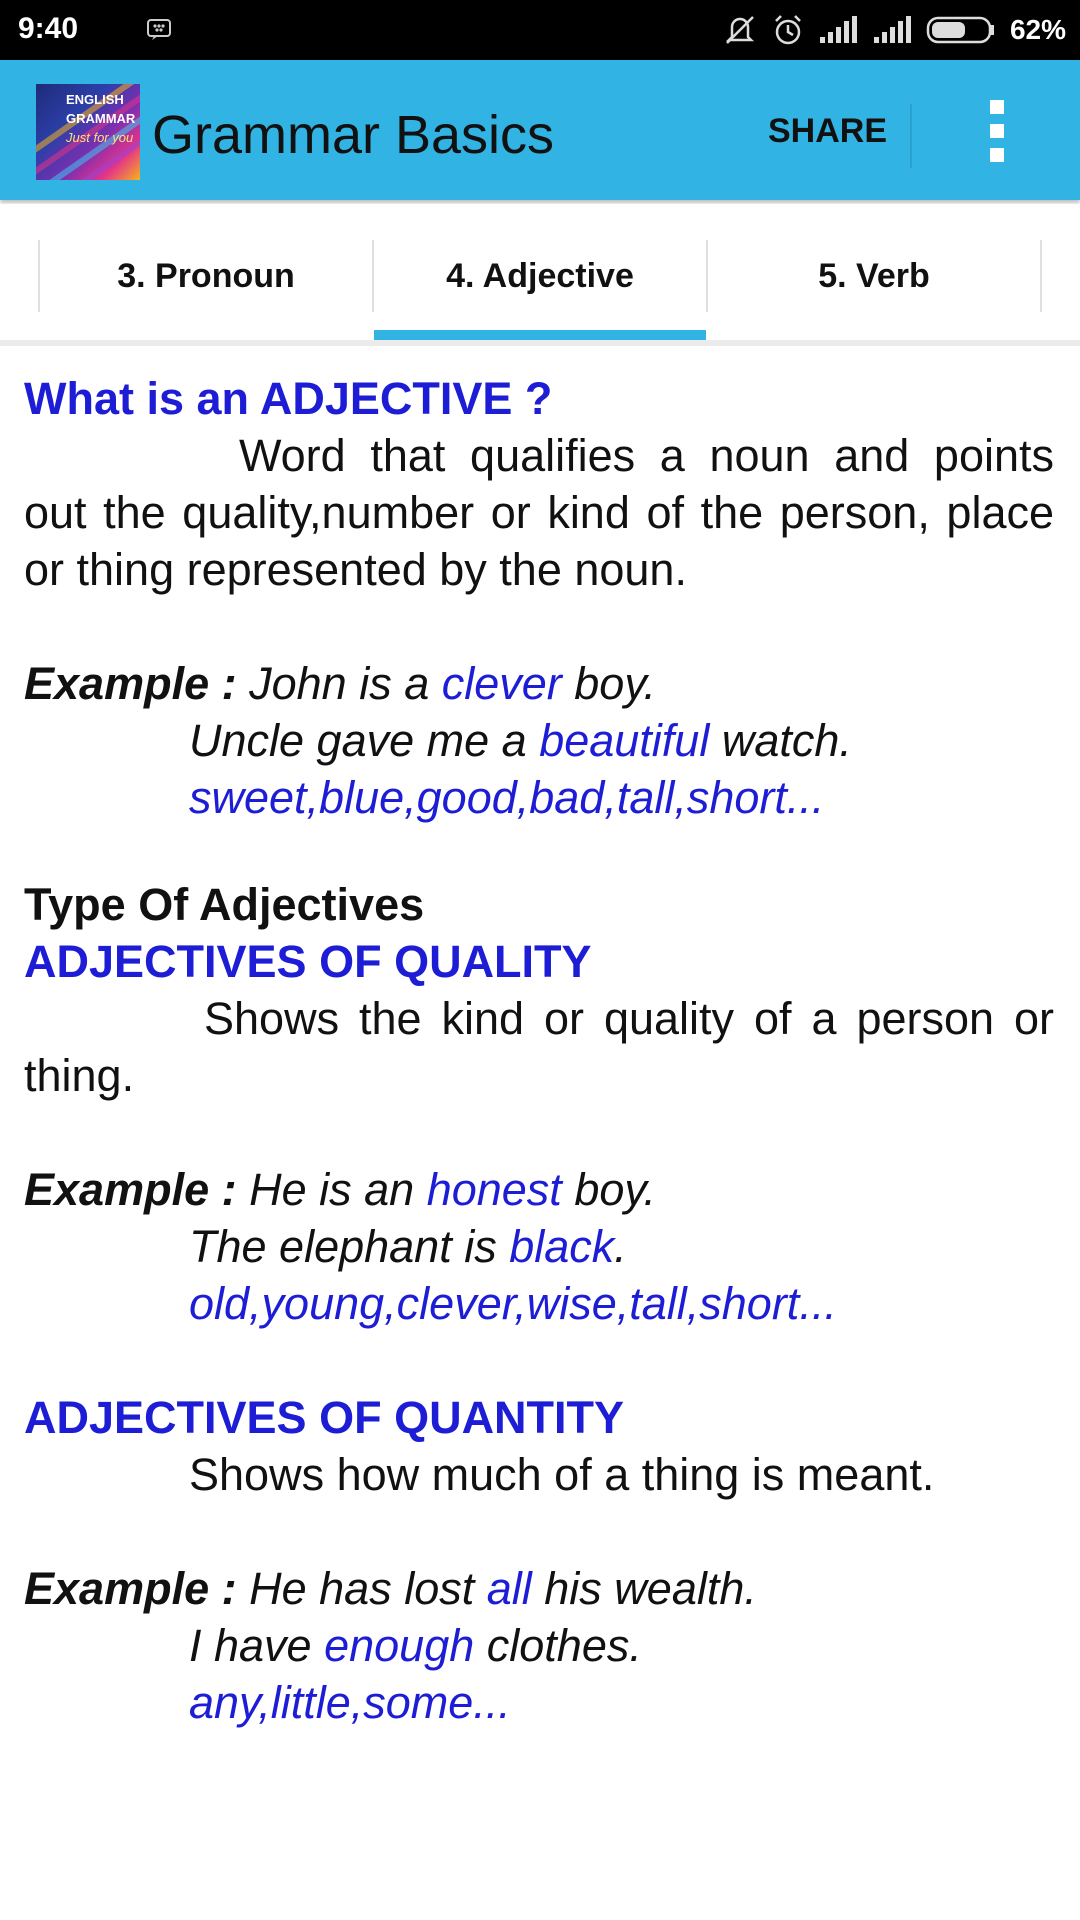  What do you see at coordinates (739, 30) in the screenshot?
I see `mute-icon` at bounding box center [739, 30].